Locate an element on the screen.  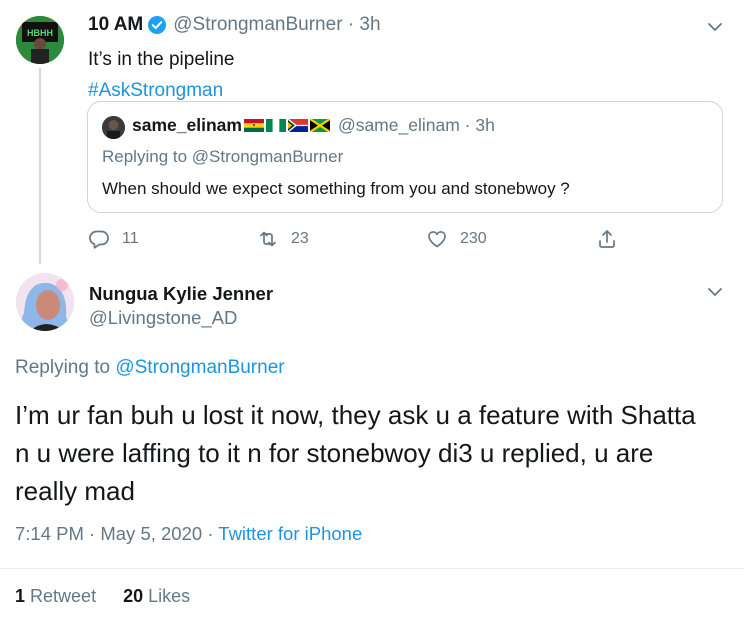
retweets-stat: 1 Retweet is located at coordinates (55, 596).